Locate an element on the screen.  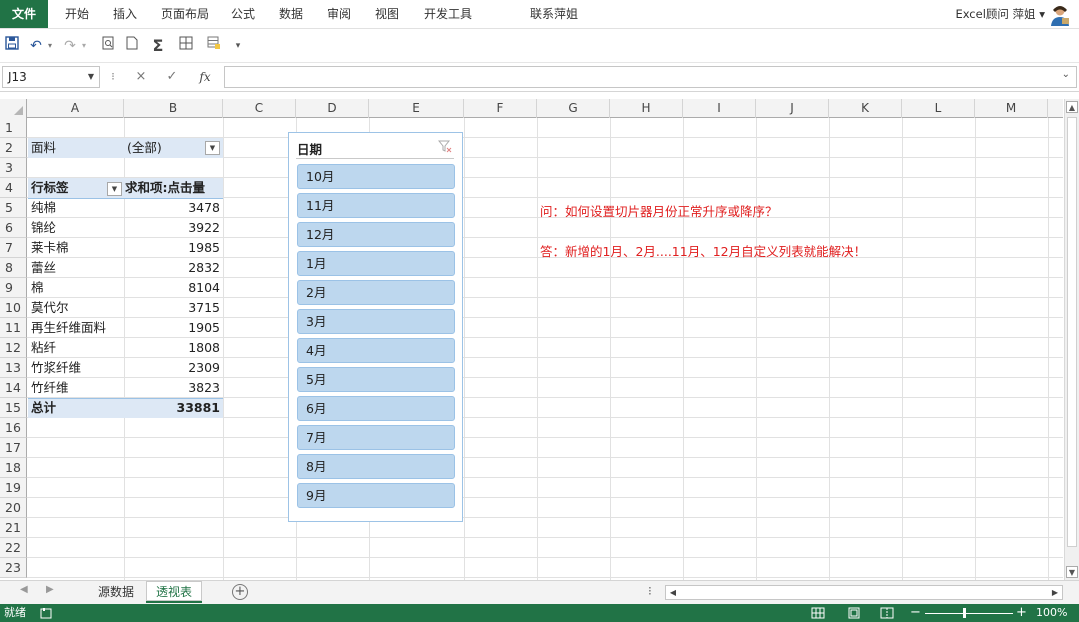
tab-view: 视图 is located at coordinates (387, 14).